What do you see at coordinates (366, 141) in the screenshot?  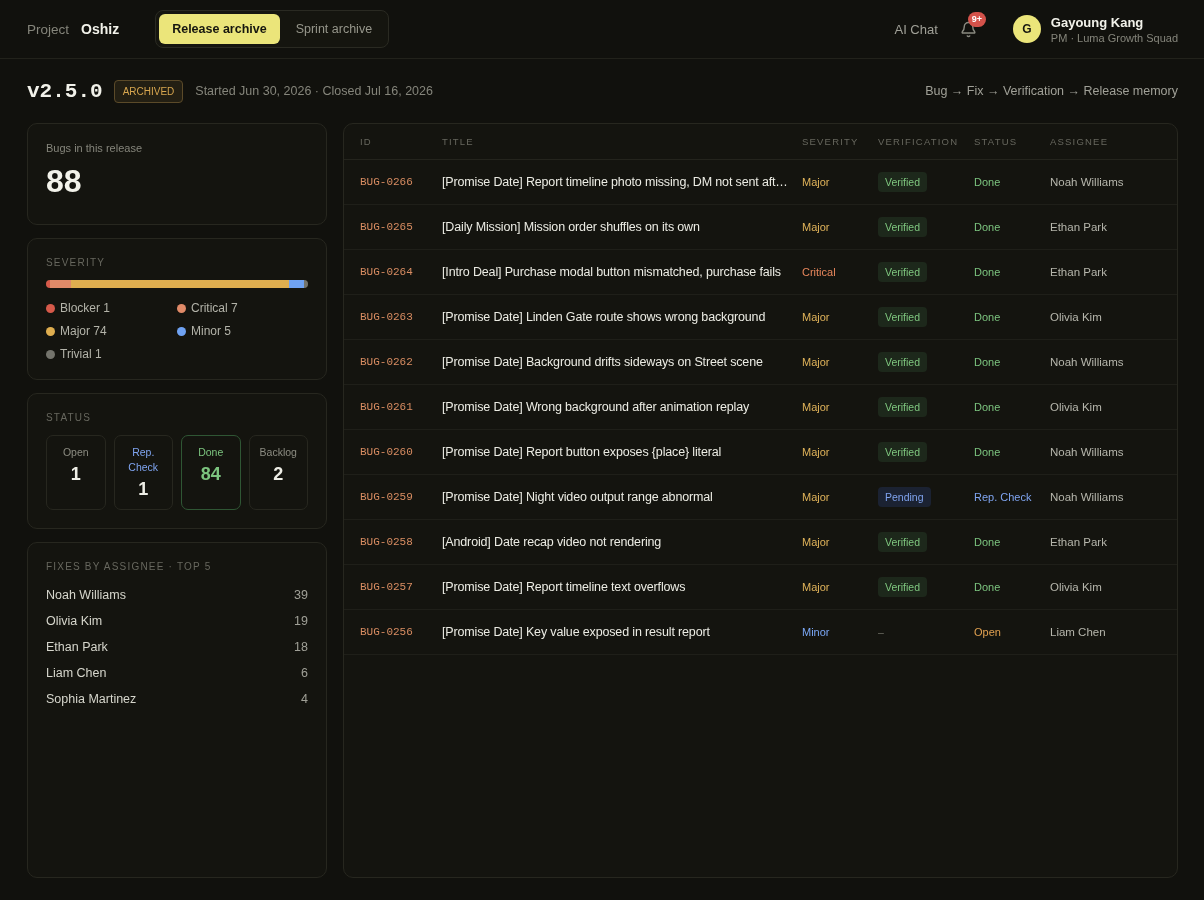 I see `column-header: ID` at bounding box center [366, 141].